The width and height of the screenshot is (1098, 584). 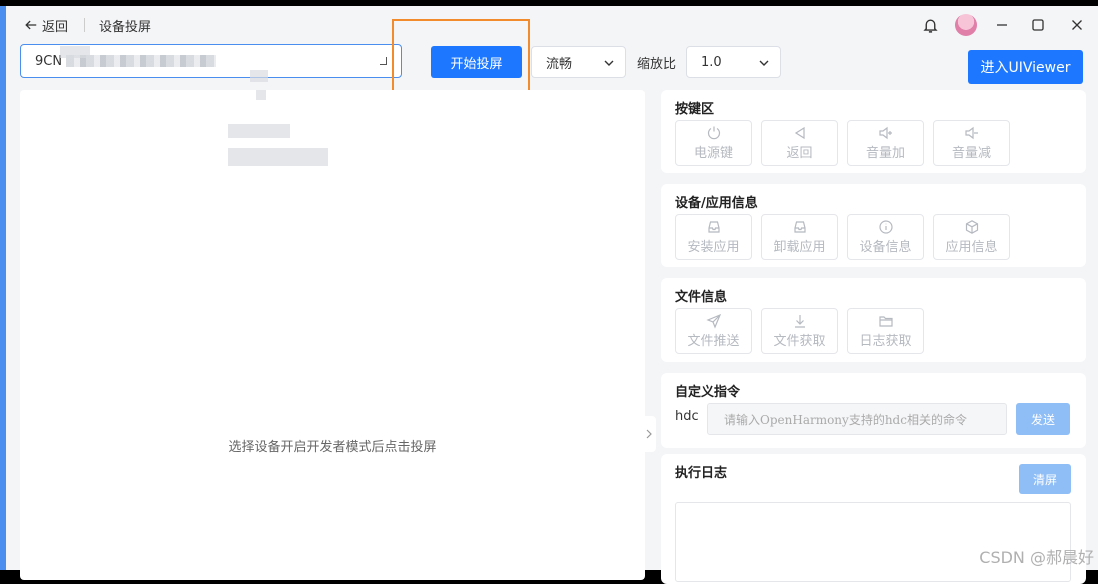 What do you see at coordinates (799, 341) in the screenshot?
I see `key-label: 文件获取` at bounding box center [799, 341].